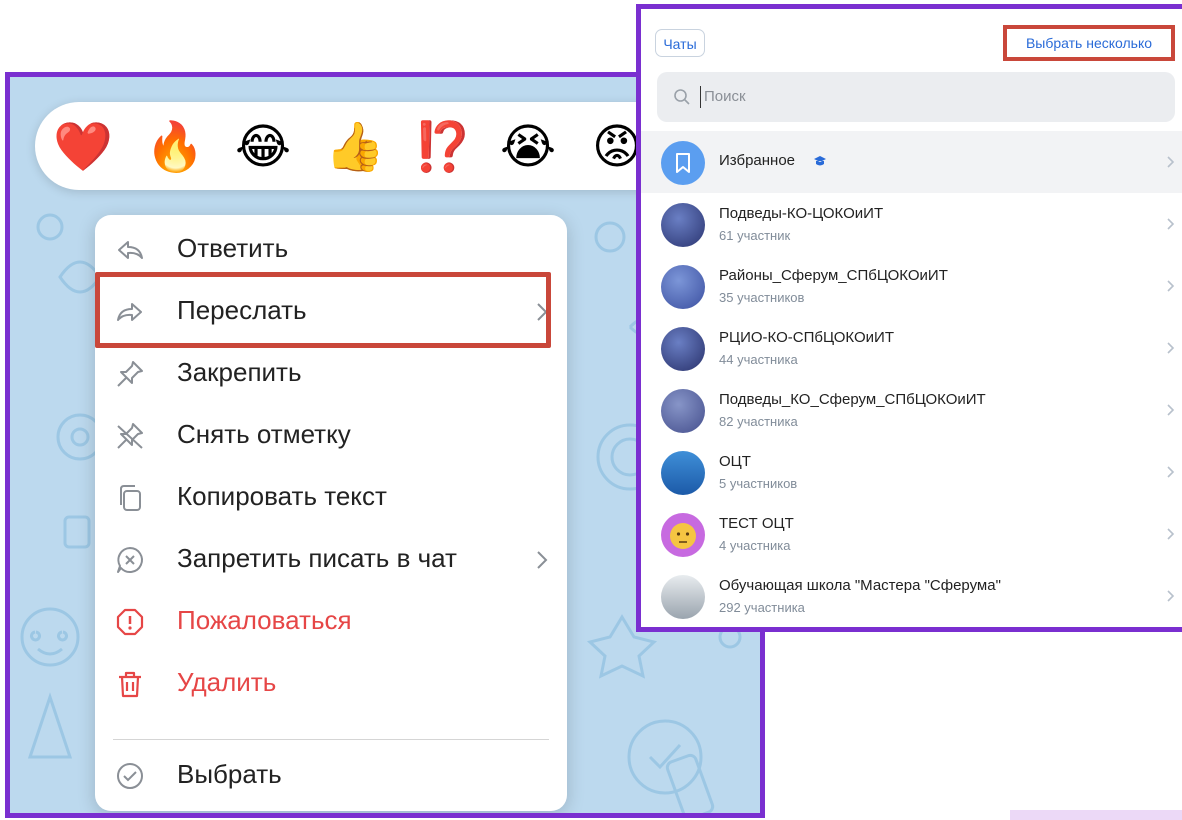 This screenshot has height=820, width=1182. Describe the element at coordinates (682, 97) in the screenshot. I see `search-icon` at that location.